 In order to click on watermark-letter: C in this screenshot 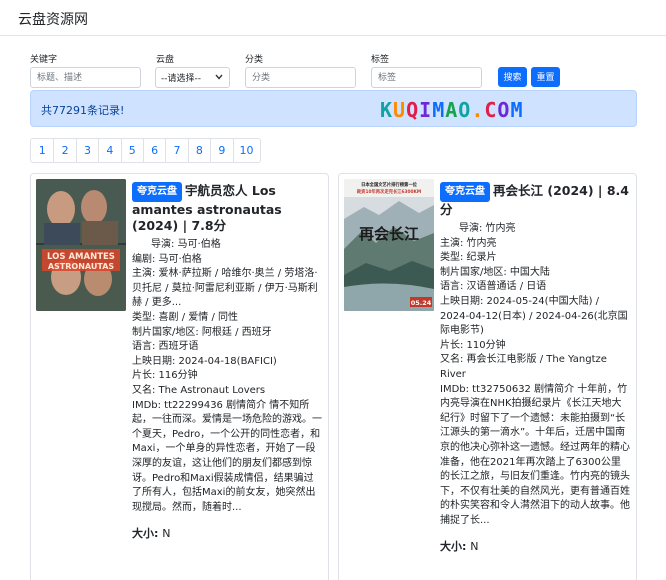, I will do `click(491, 110)`.